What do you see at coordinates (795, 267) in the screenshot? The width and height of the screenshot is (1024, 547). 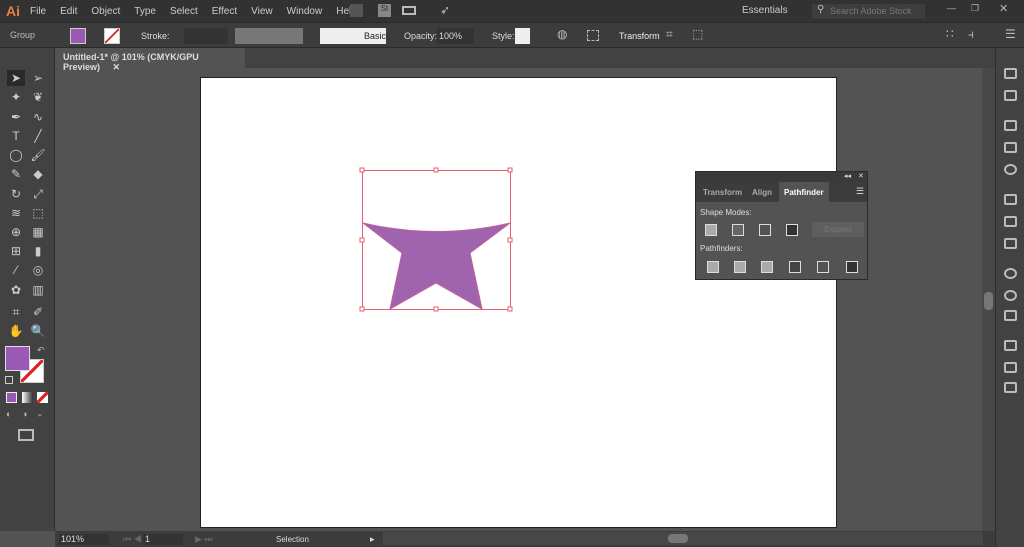 I see `crop-button` at bounding box center [795, 267].